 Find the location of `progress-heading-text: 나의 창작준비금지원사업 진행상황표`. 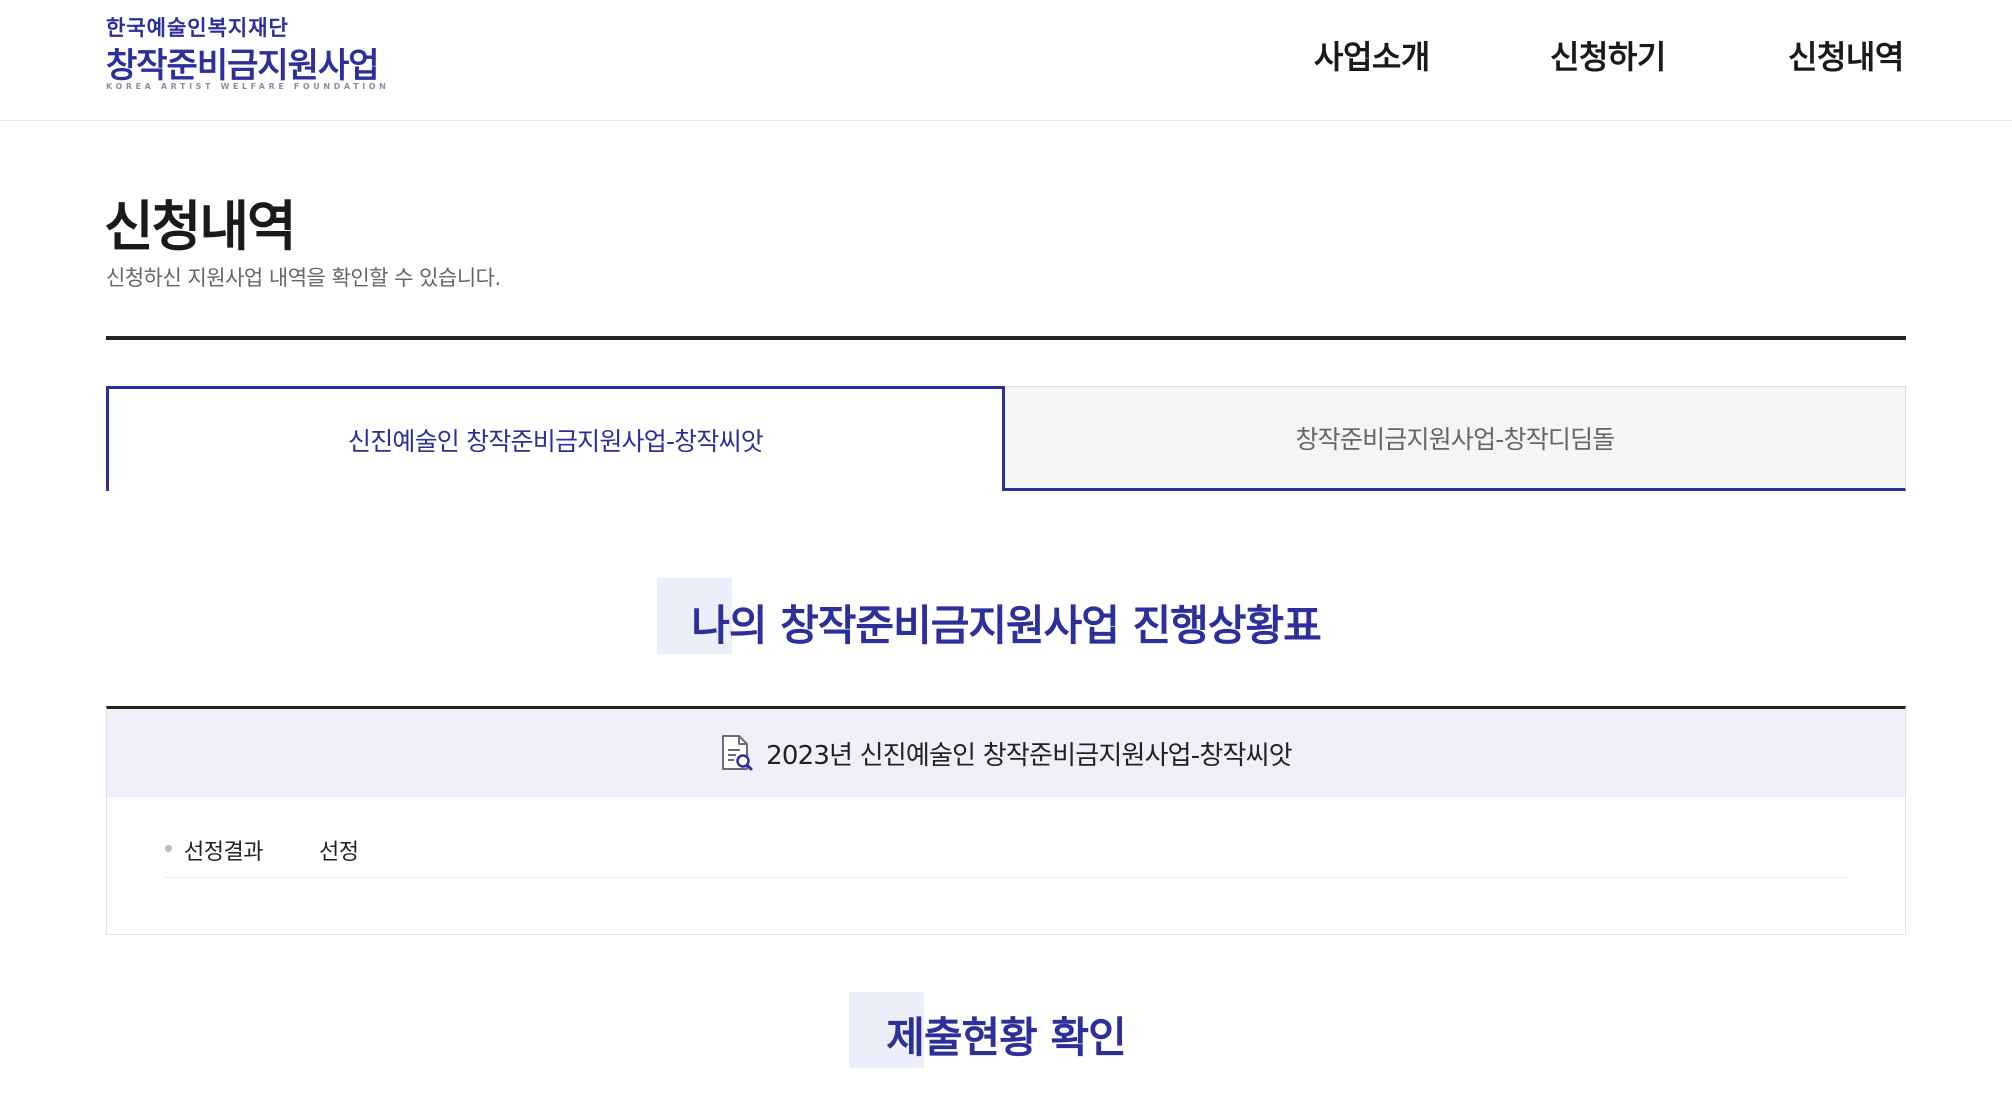

progress-heading-text: 나의 창작준비금지원사업 진행상황표 is located at coordinates (1006, 625).